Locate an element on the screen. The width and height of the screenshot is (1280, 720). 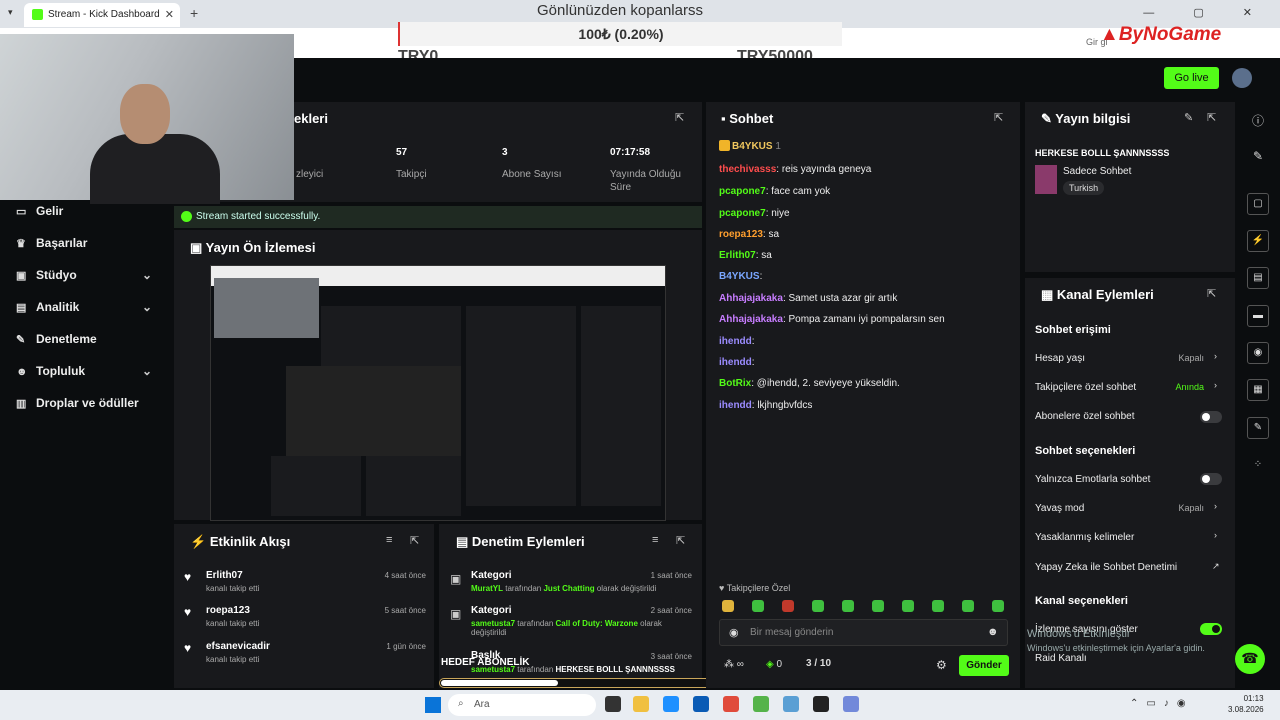
windows-start-icon is located at coordinates (433, 705).